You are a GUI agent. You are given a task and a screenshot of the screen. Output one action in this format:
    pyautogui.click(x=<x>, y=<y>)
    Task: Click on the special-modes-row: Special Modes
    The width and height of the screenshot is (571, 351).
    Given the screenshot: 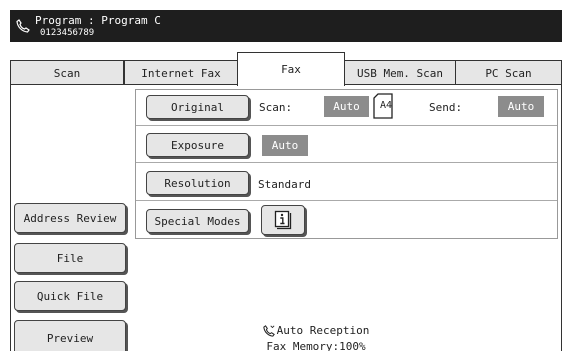 What is the action you would take?
    pyautogui.click(x=346, y=220)
    